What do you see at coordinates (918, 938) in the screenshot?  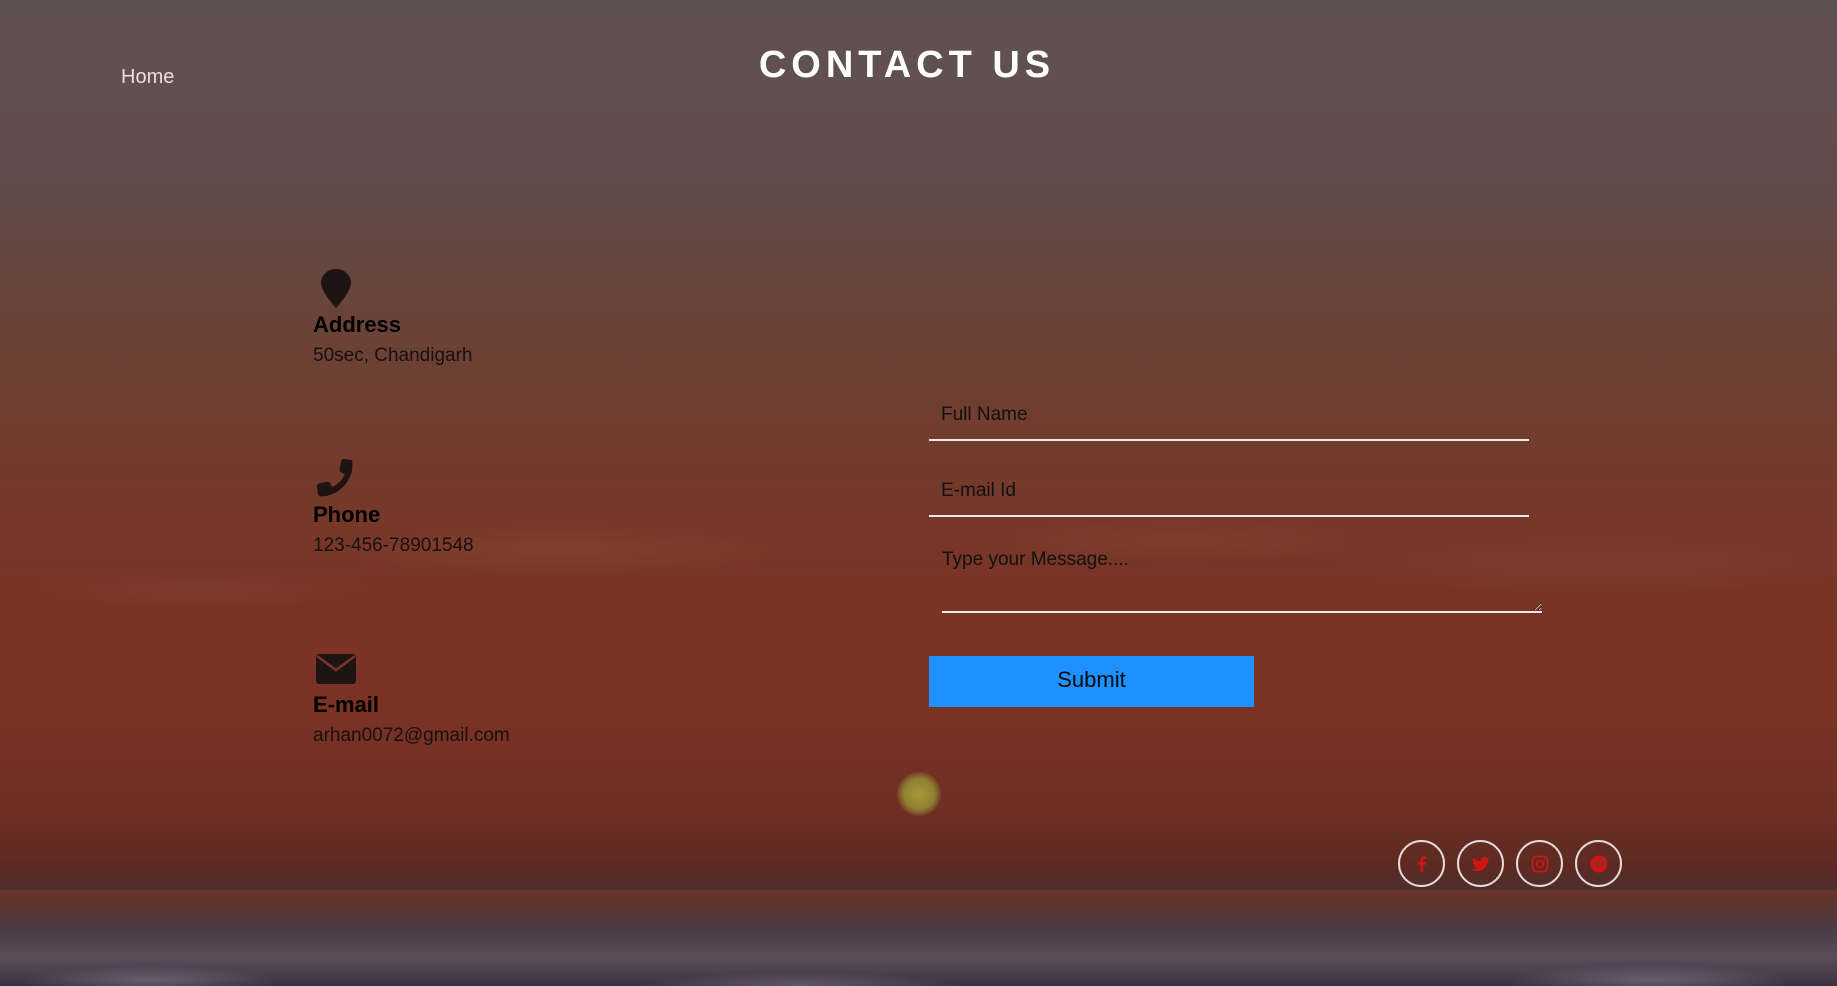 I see `background-sea` at bounding box center [918, 938].